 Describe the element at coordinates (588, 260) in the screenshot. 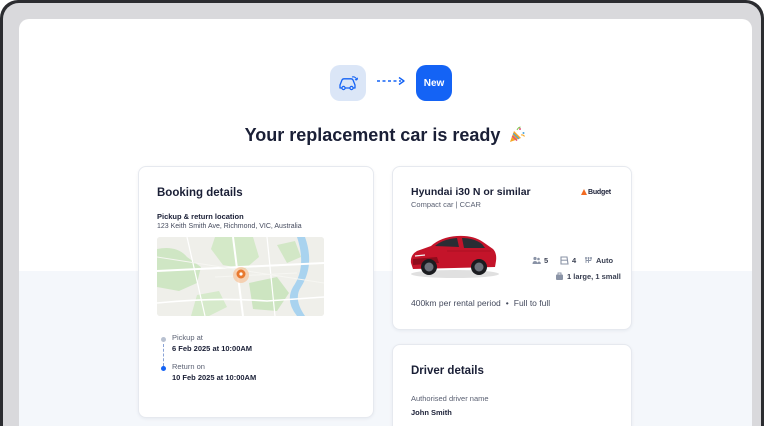

I see `gearbox-icon` at that location.